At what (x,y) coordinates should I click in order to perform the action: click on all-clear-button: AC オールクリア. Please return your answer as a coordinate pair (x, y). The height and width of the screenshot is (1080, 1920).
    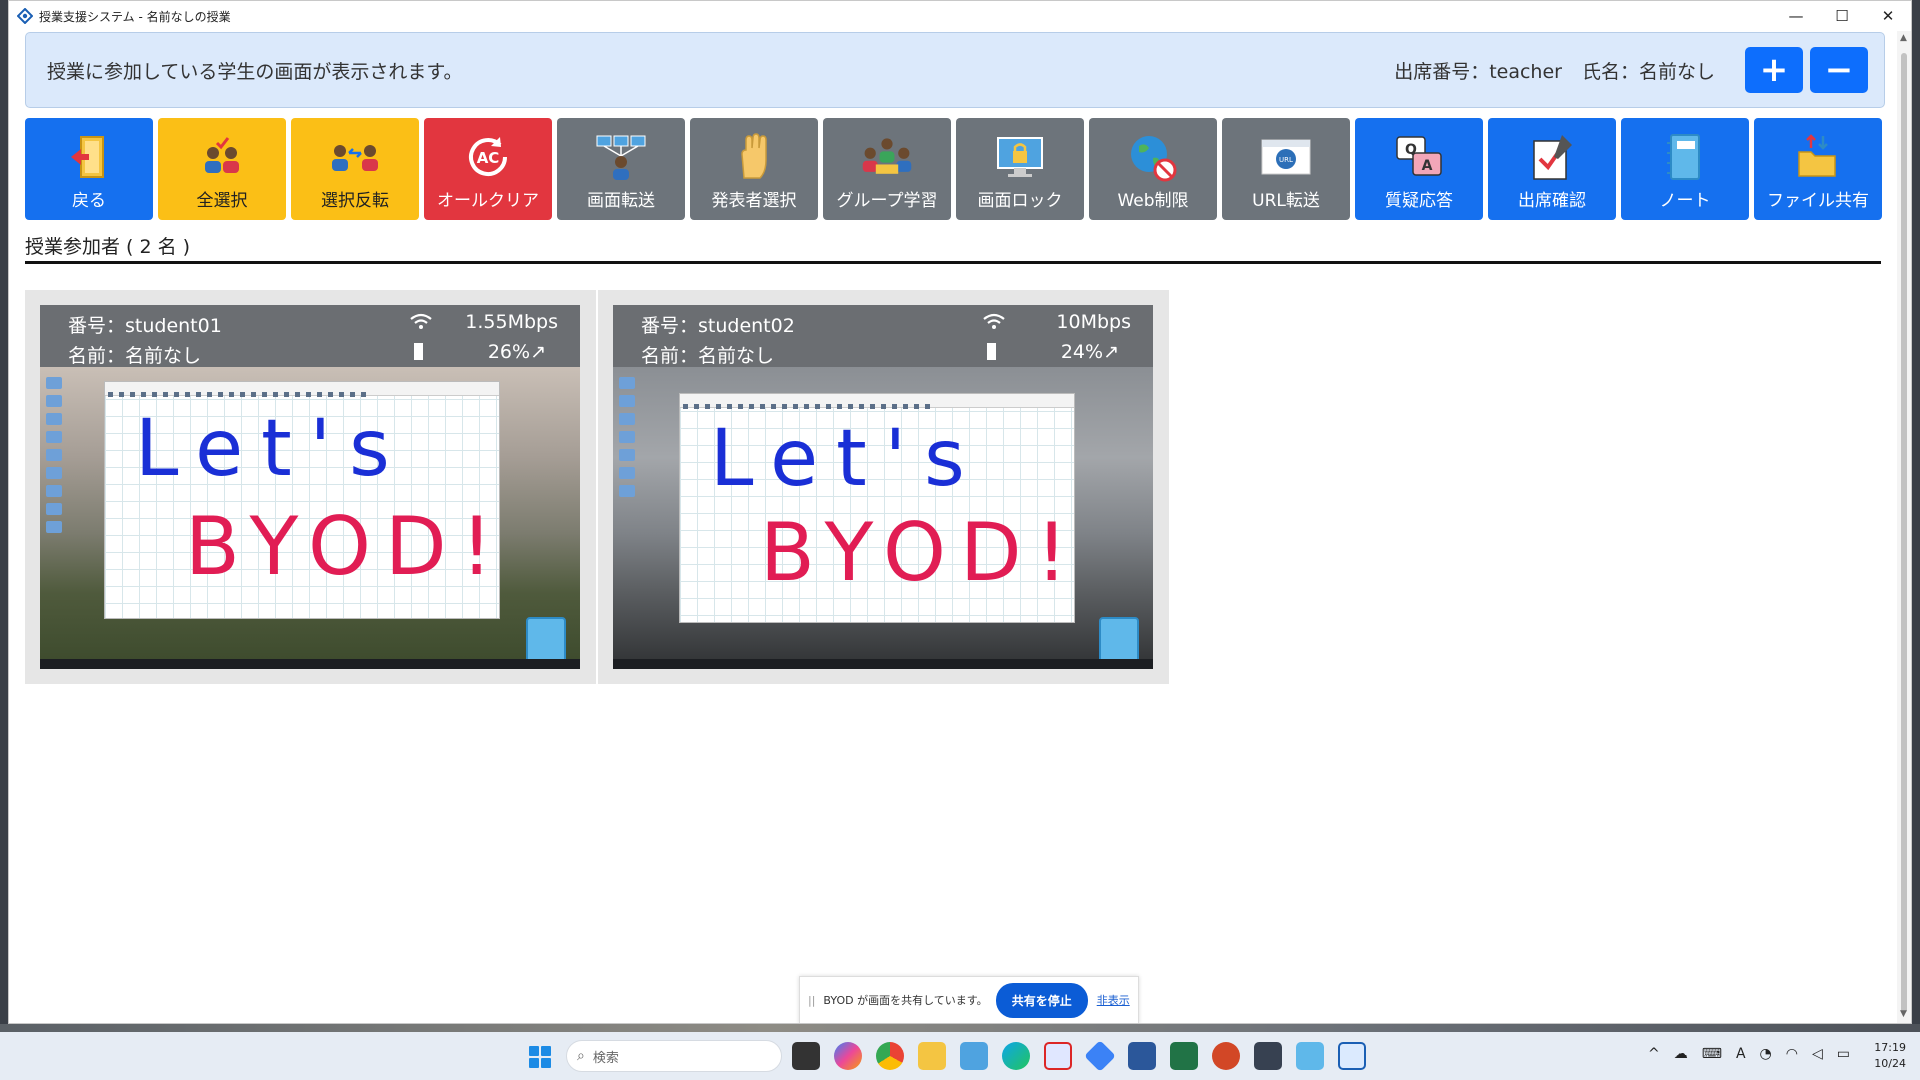
    Looking at the image, I should click on (488, 169).